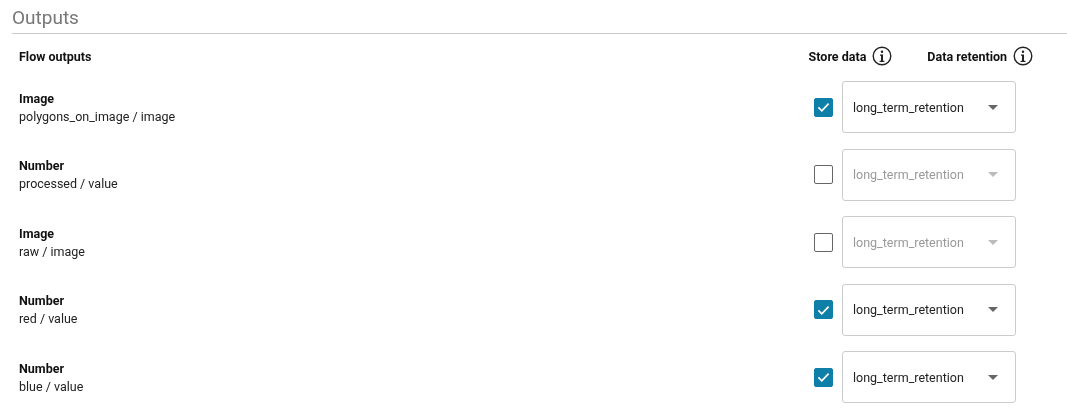  What do you see at coordinates (49, 318) in the screenshot?
I see `output-path: red / value` at bounding box center [49, 318].